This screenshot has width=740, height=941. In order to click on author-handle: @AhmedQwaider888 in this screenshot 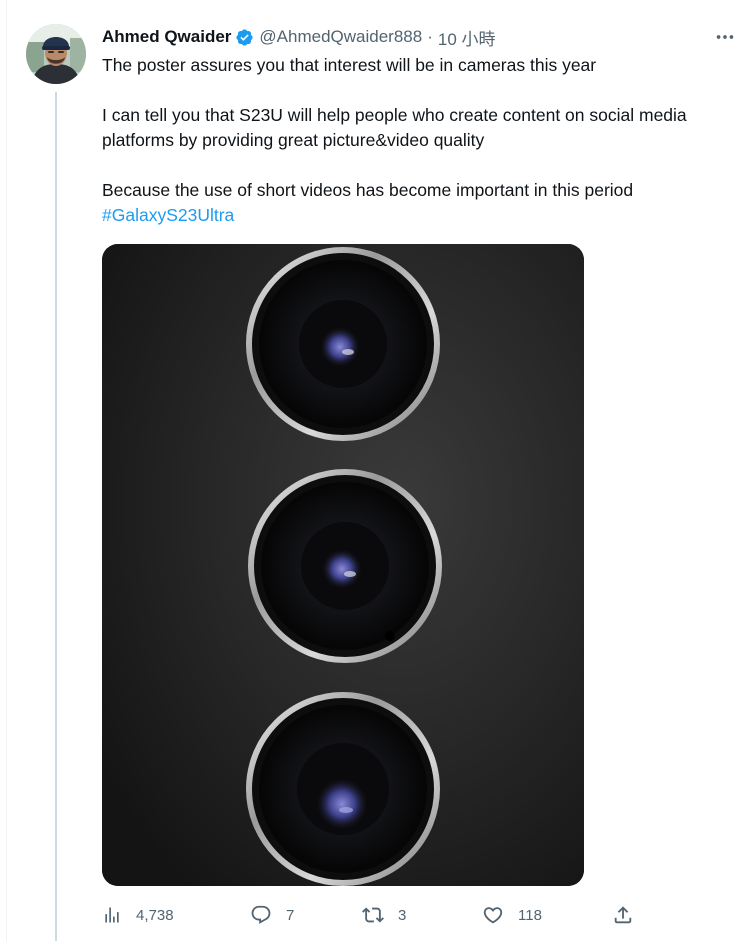, I will do `click(340, 37)`.